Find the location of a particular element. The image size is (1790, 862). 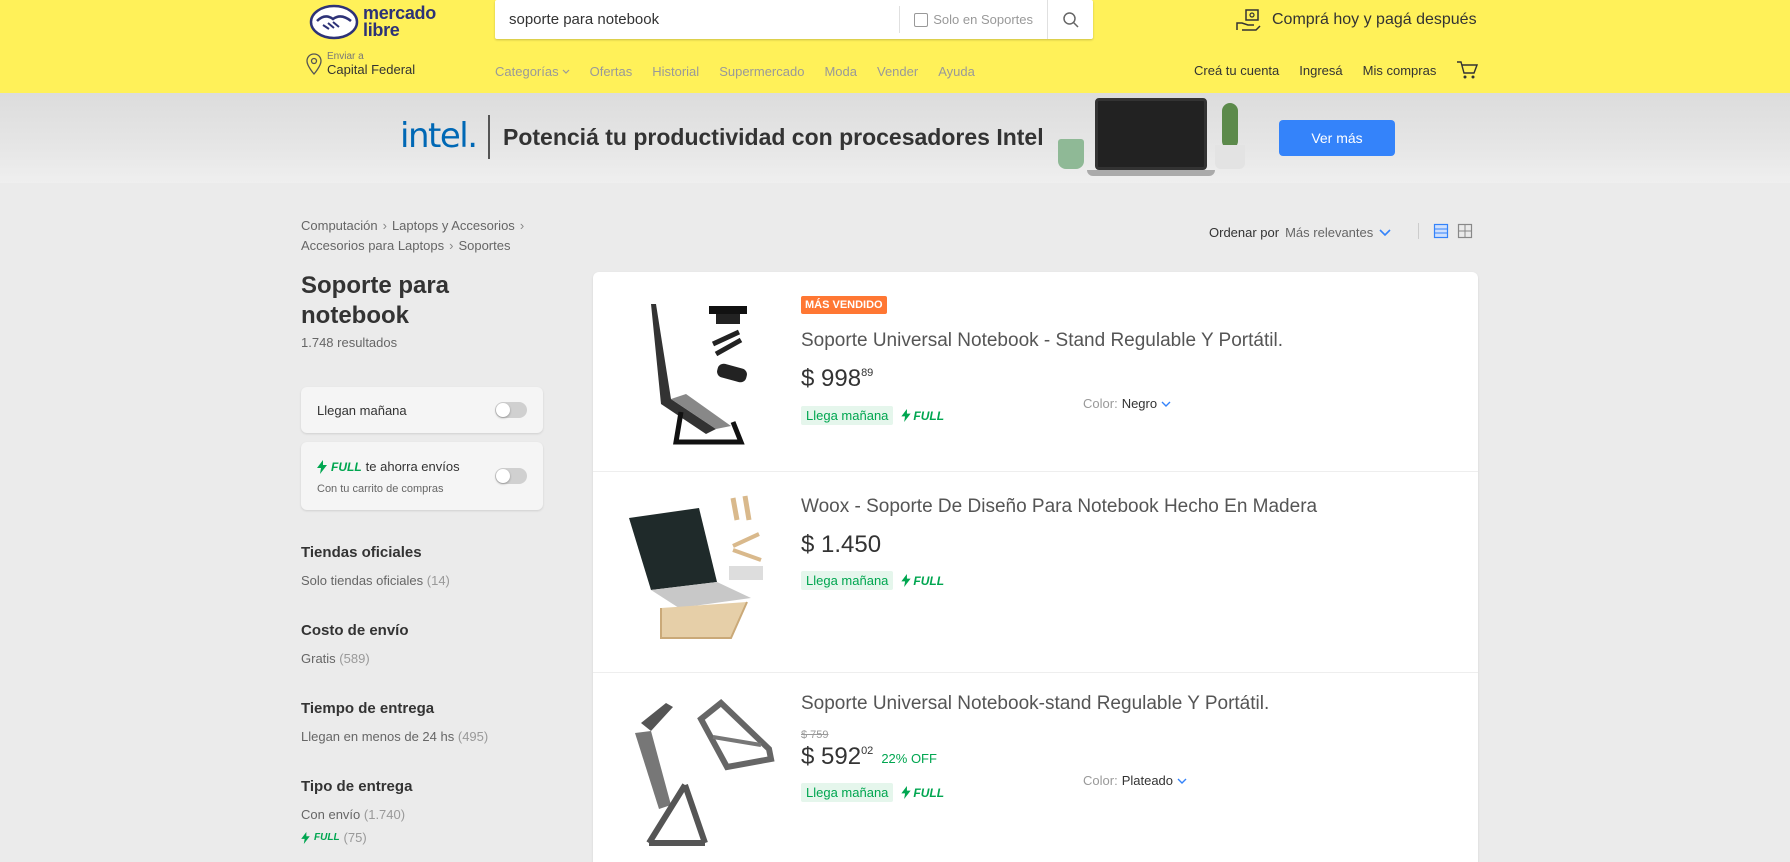

filter-option: Solo tiendas oficiales (14) is located at coordinates (375, 580).